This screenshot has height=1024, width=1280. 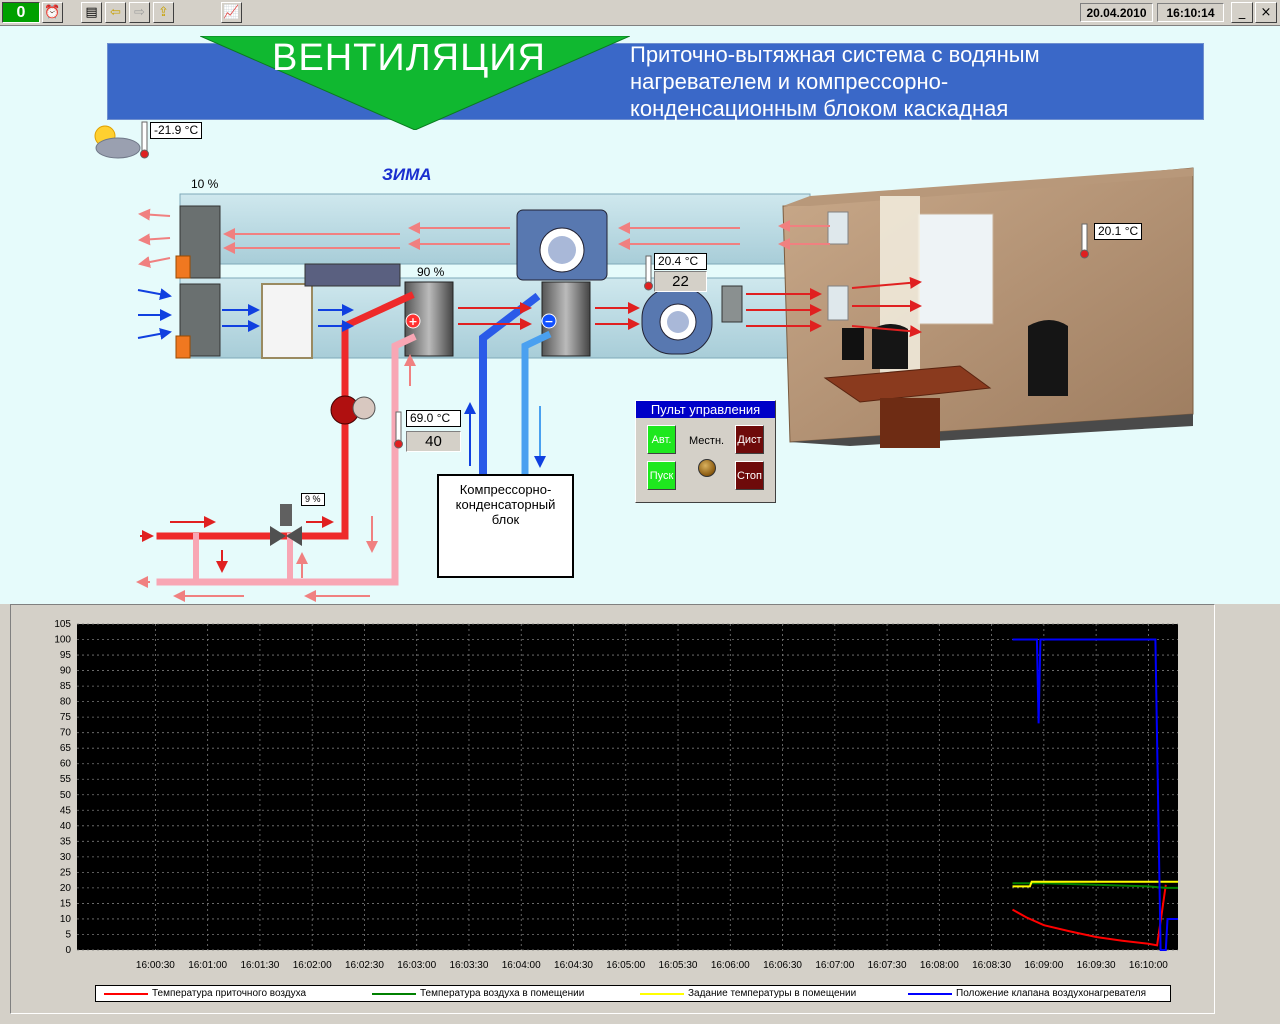 What do you see at coordinates (1266, 12) in the screenshot?
I see `close-button: ×` at bounding box center [1266, 12].